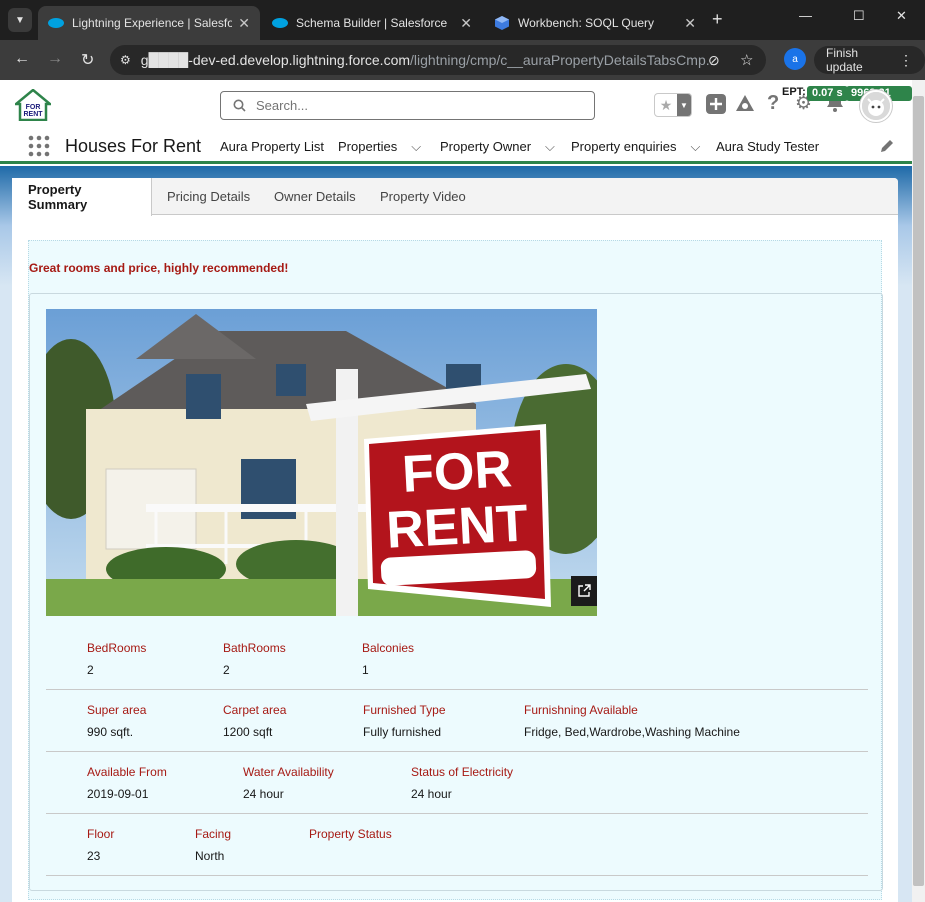  What do you see at coordinates (87, 60) in the screenshot?
I see `reload-icon: ↻` at bounding box center [87, 60].